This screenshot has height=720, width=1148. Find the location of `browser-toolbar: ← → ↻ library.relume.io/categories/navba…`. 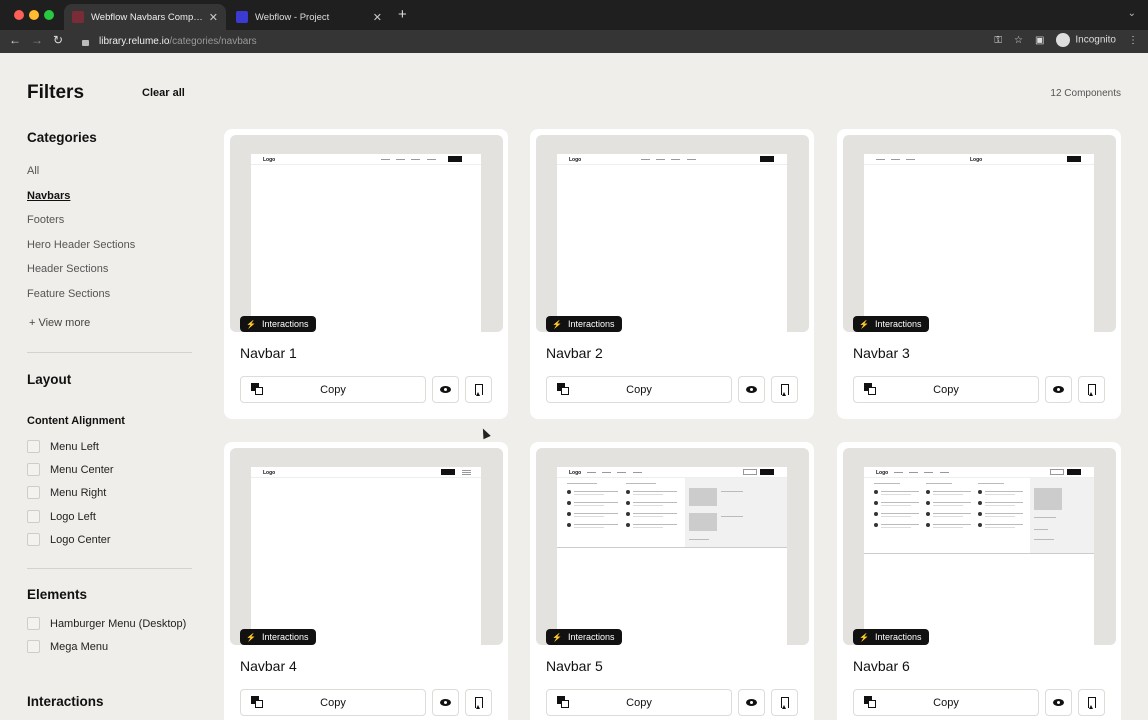

browser-toolbar: ← → ↻ library.relume.io/categories/navba… is located at coordinates (574, 41).